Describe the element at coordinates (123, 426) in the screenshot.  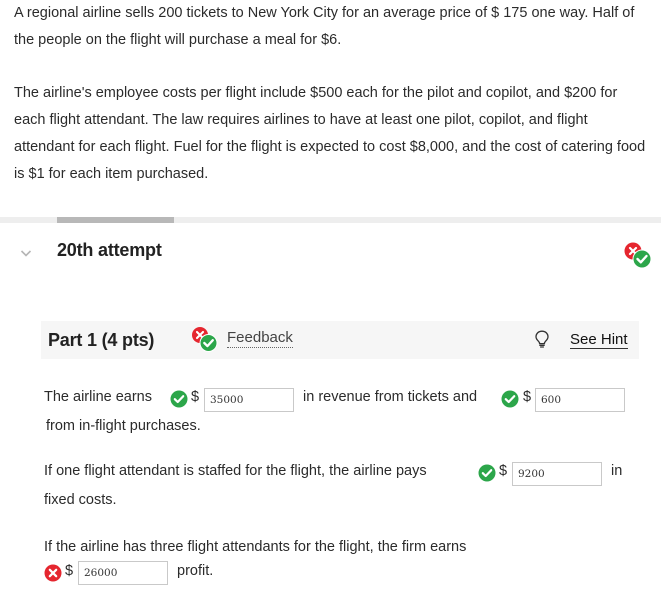
I see `question-1-suffix: from in-flight purchases.` at that location.